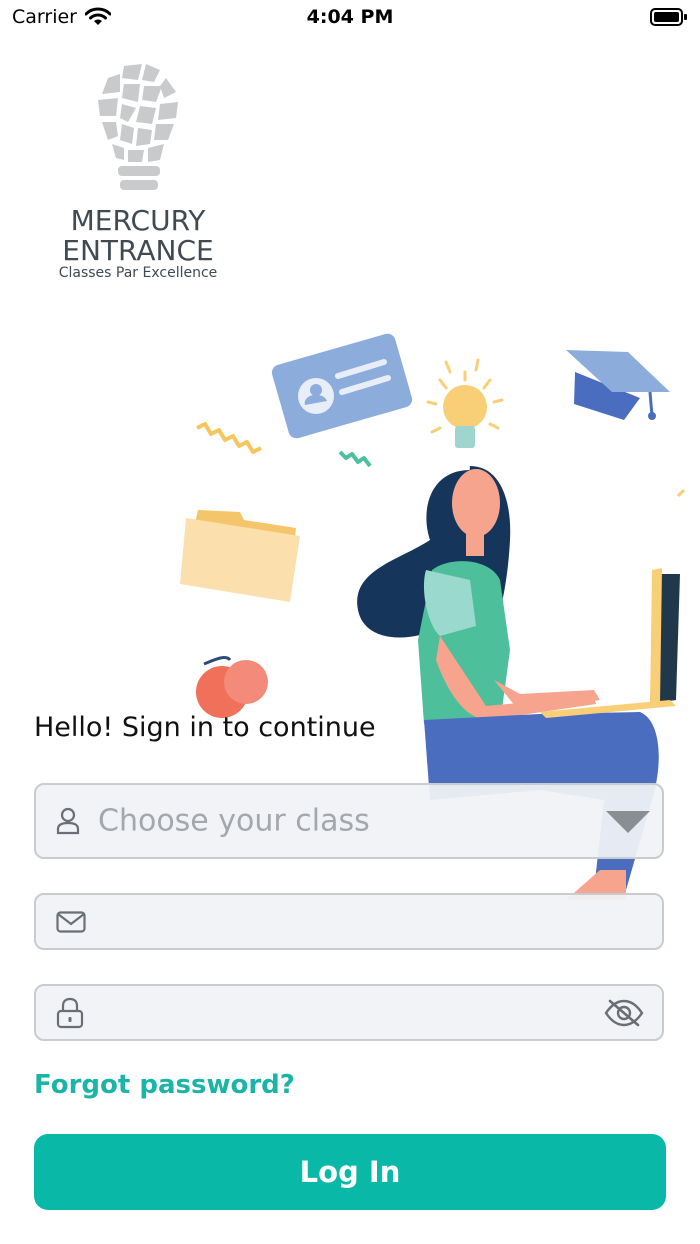  I want to click on lightbulb-logo-icon, so click(138, 127).